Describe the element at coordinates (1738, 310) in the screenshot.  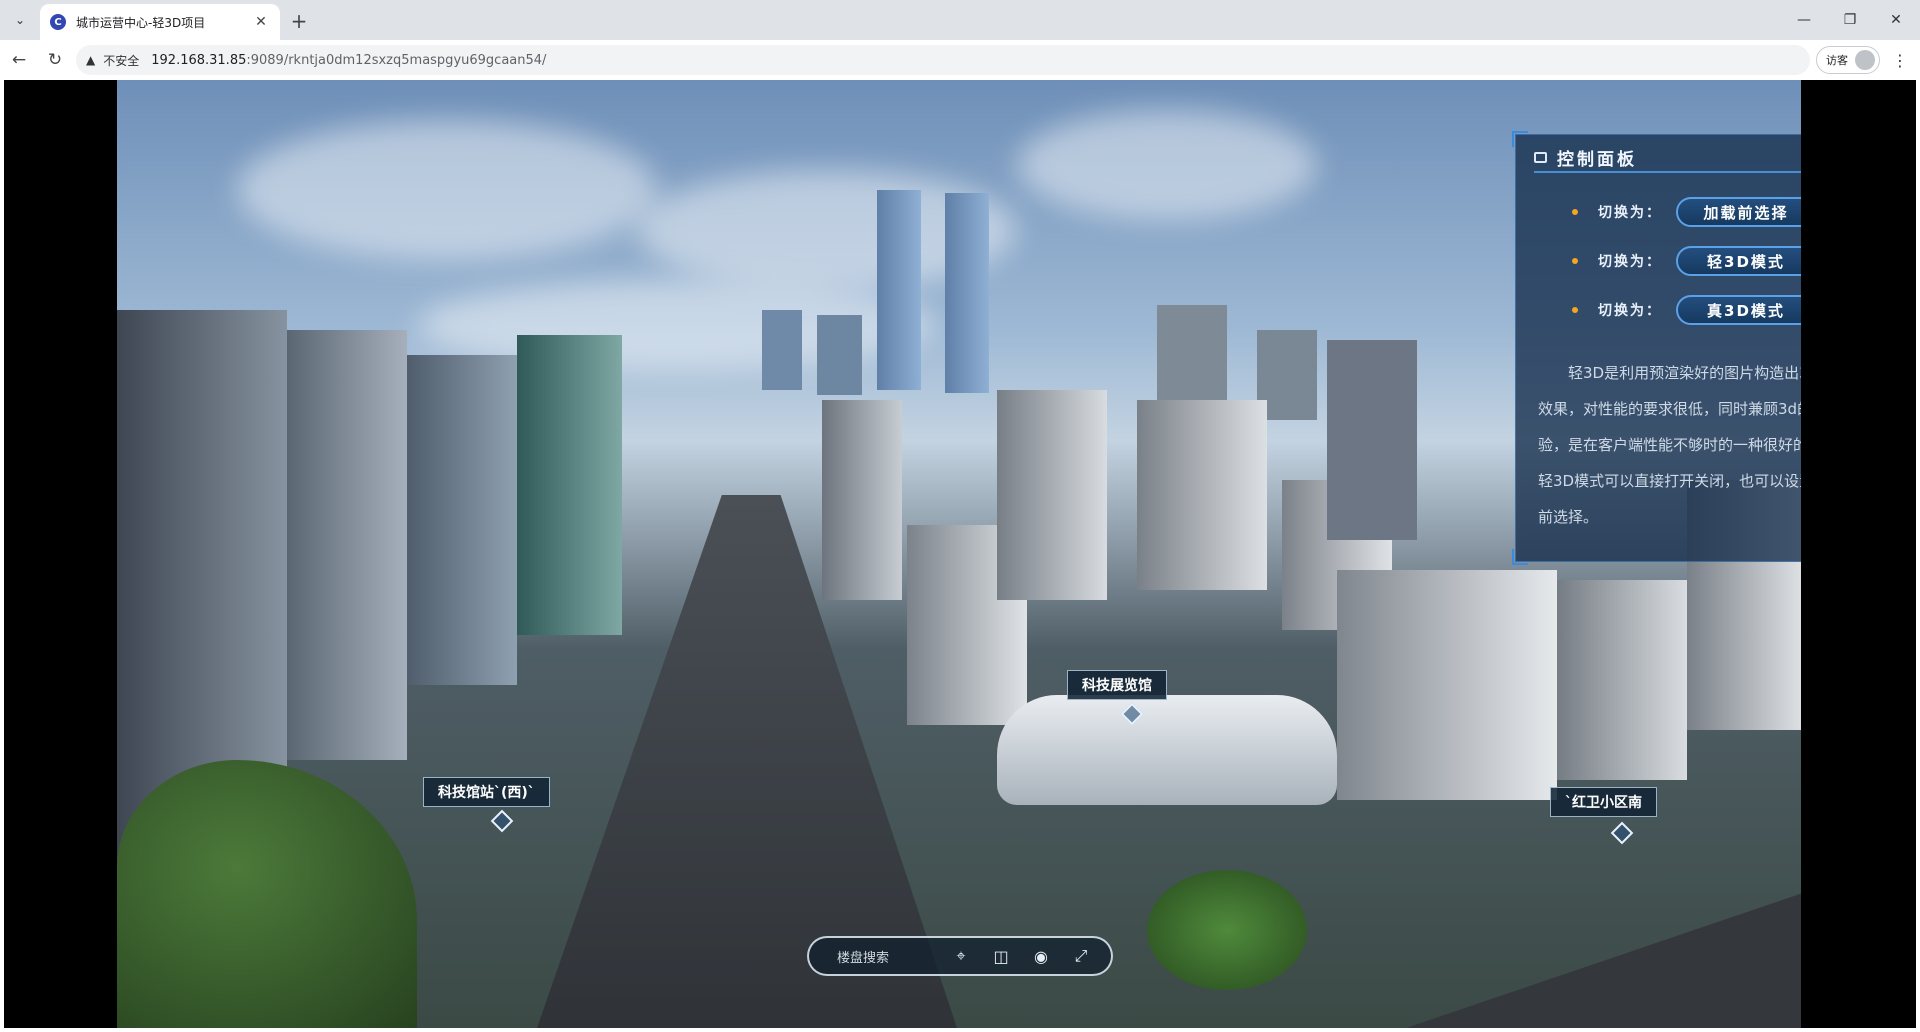
I see `real-3d-mode-button: 真3D模式` at that location.